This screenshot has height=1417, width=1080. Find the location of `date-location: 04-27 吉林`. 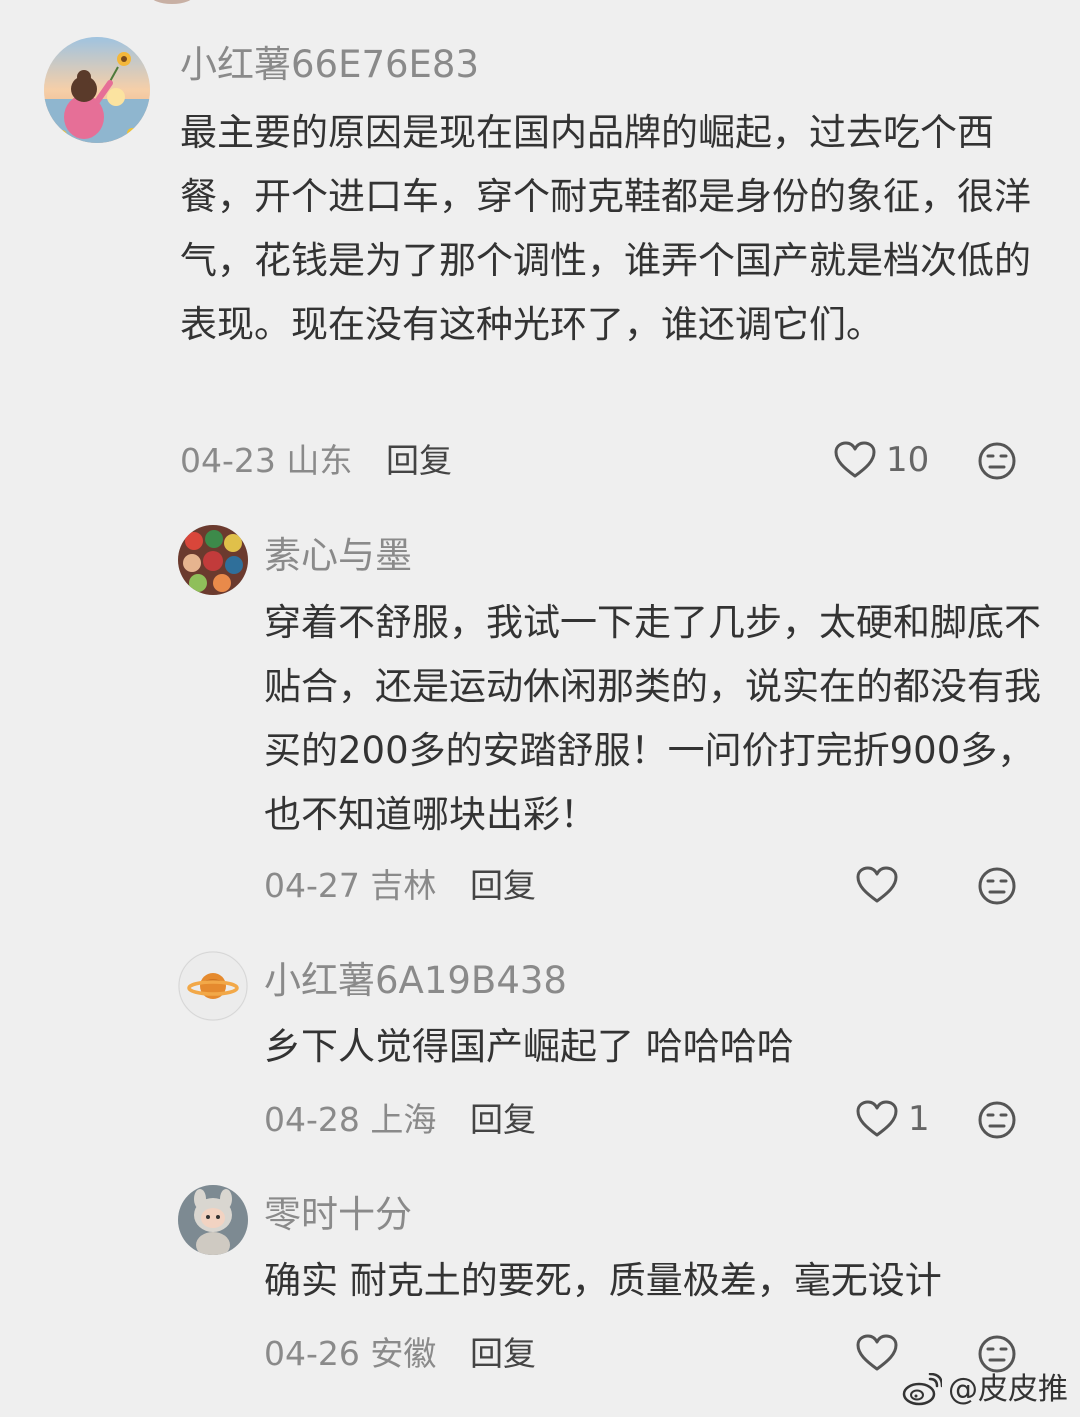

date-location: 04-27 吉林 is located at coordinates (350, 885).